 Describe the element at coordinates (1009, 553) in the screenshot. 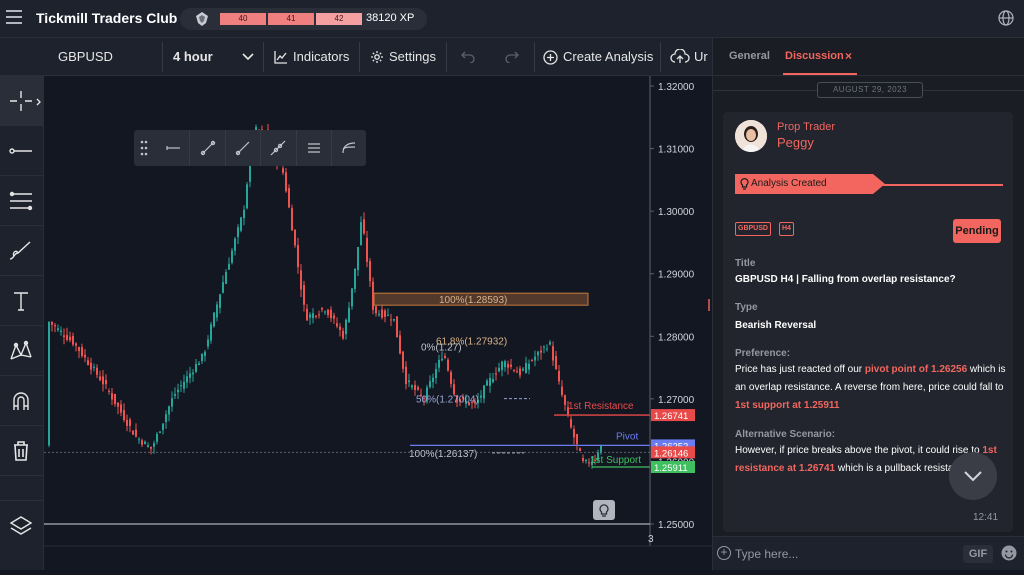

I see `emoji-icon` at that location.